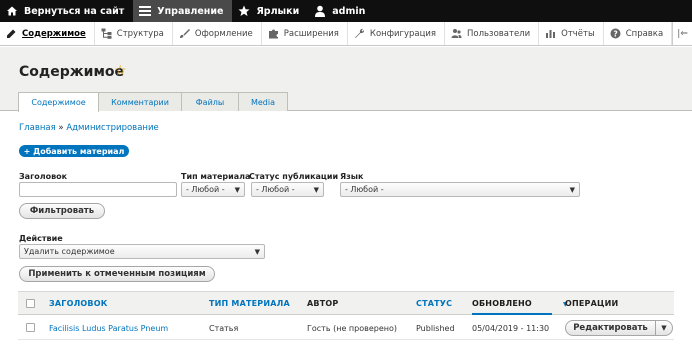 Image resolution: width=692 pixels, height=346 pixels. Describe the element at coordinates (112, 128) in the screenshot. I see `breadcrumb-admin: Администрирование` at that location.